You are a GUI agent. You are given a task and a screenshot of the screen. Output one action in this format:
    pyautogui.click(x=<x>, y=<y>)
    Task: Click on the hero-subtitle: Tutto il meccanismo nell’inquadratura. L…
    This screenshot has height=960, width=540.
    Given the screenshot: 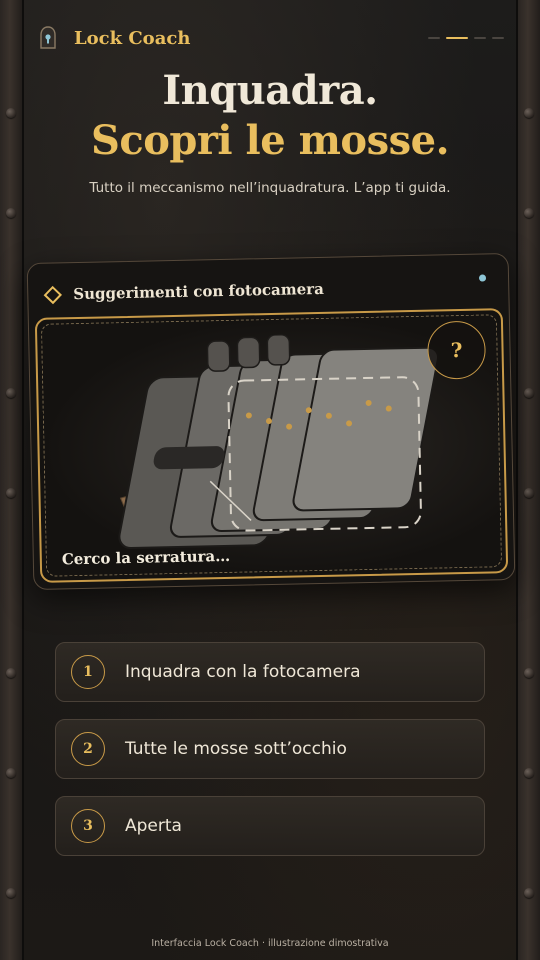 What is the action you would take?
    pyautogui.click(x=270, y=188)
    